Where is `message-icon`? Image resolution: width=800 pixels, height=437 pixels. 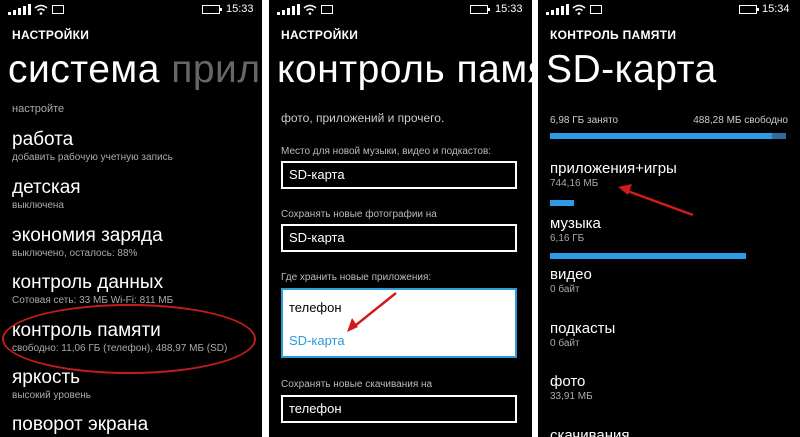 message-icon is located at coordinates (58, 9).